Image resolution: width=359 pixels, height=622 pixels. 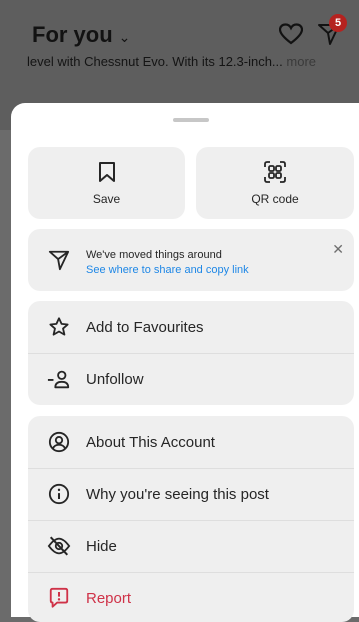 I want to click on send-icon, so click(x=59, y=262).